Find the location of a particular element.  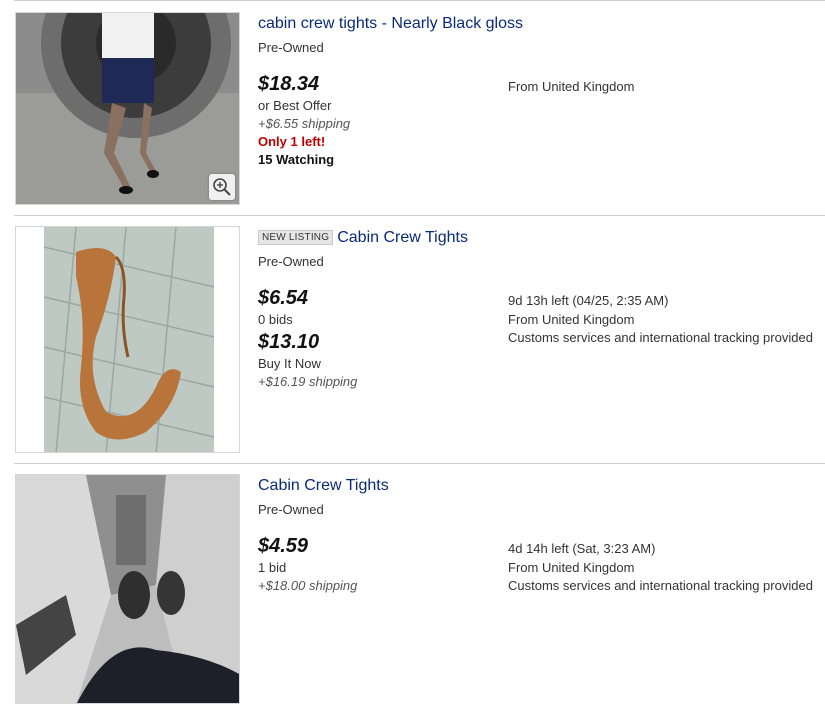

listing-title-link: NEW LISTING Cabin Crew Tights is located at coordinates (363, 238).